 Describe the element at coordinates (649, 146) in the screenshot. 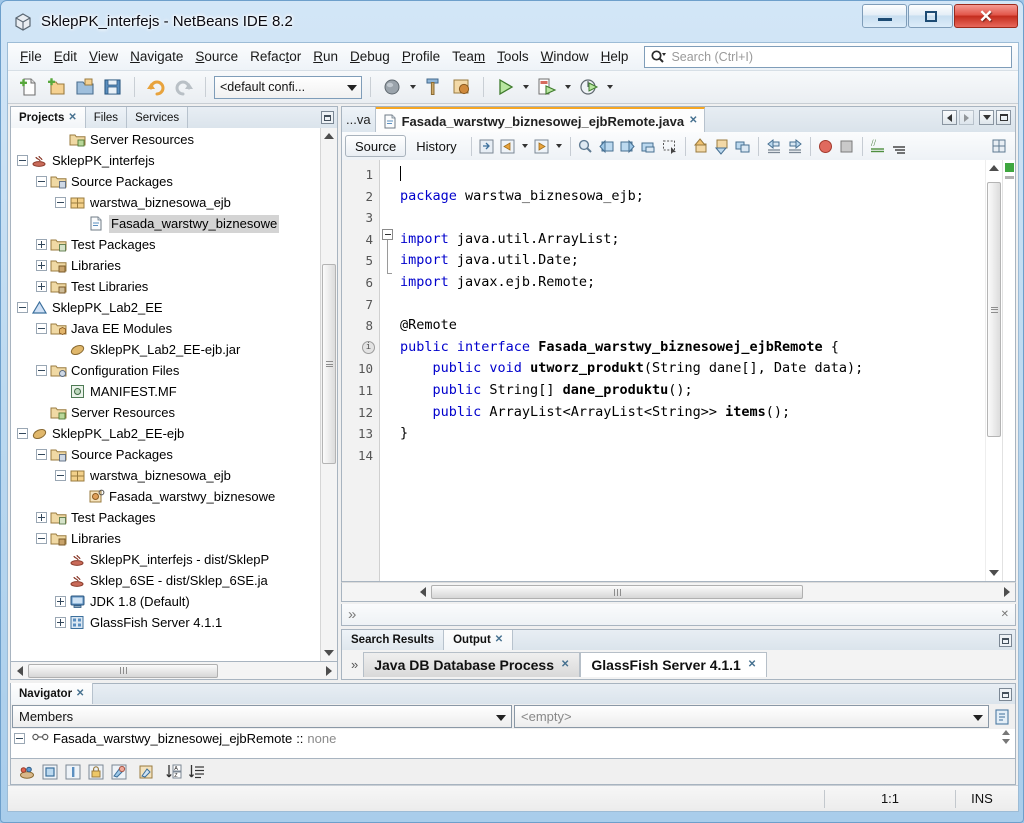

I see `toggle-bookmark-icon` at that location.